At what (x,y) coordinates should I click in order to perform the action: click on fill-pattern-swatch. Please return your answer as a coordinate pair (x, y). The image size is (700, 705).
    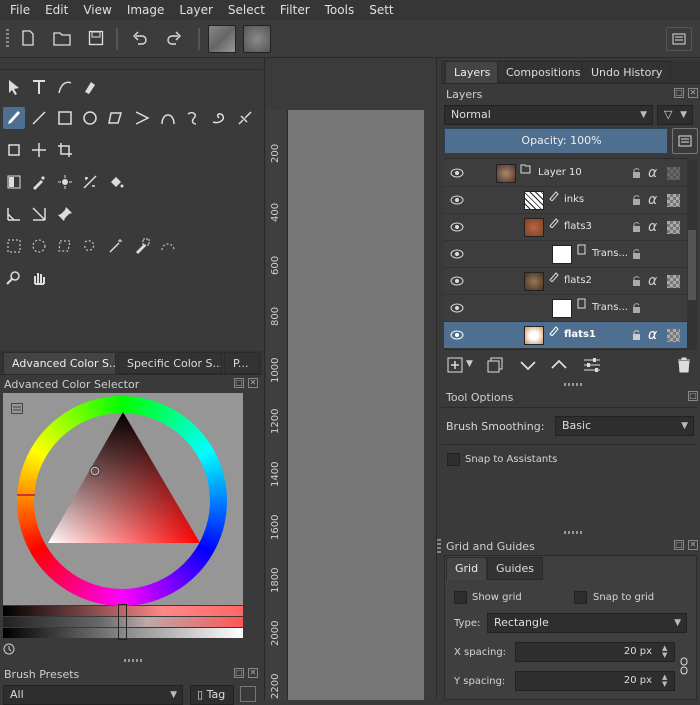
    Looking at the image, I should click on (257, 39).